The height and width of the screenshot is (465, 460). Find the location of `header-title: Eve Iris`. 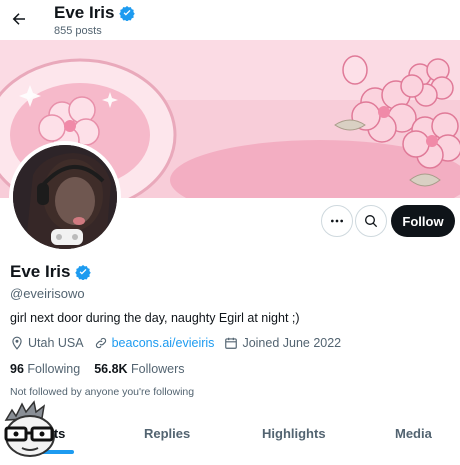

header-title: Eve Iris is located at coordinates (94, 13).